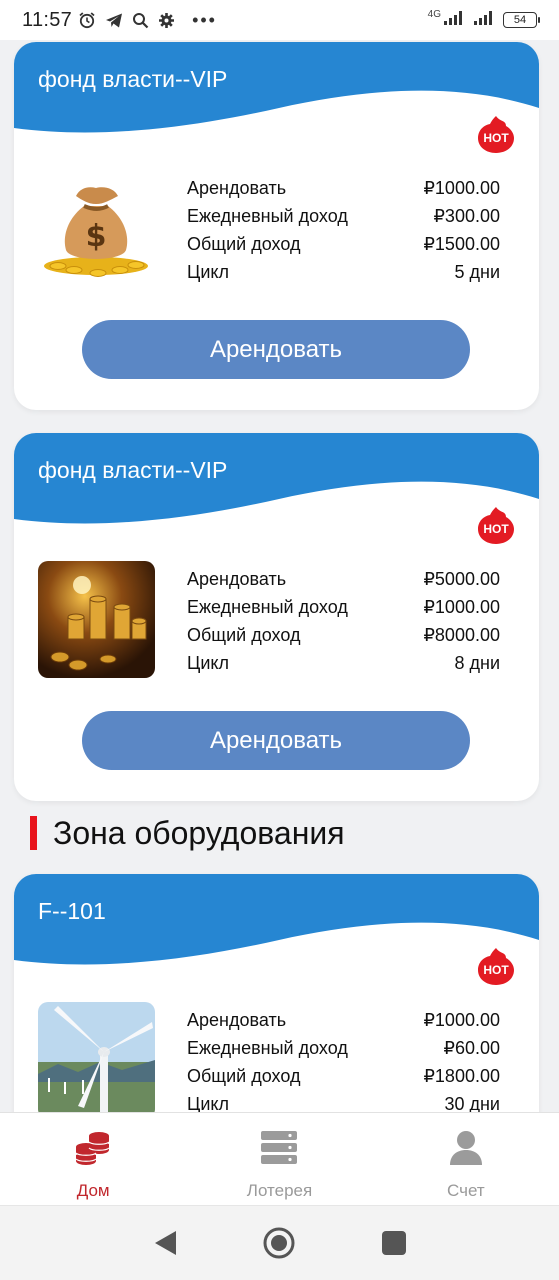  What do you see at coordinates (343, 244) in the screenshot?
I see `total-income-row: Общий доход ₽1500.00` at bounding box center [343, 244].